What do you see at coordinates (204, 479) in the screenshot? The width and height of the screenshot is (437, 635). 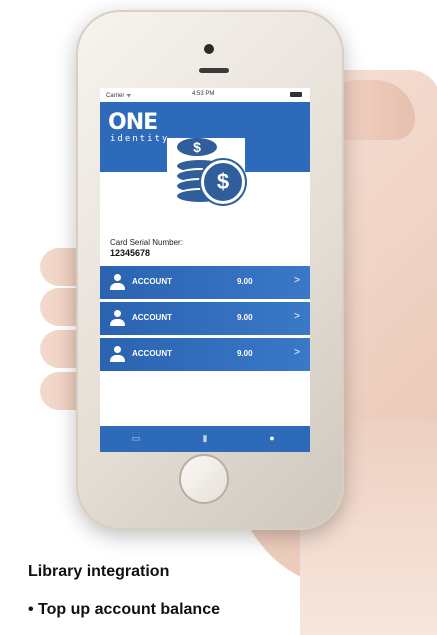 I see `home-button` at bounding box center [204, 479].